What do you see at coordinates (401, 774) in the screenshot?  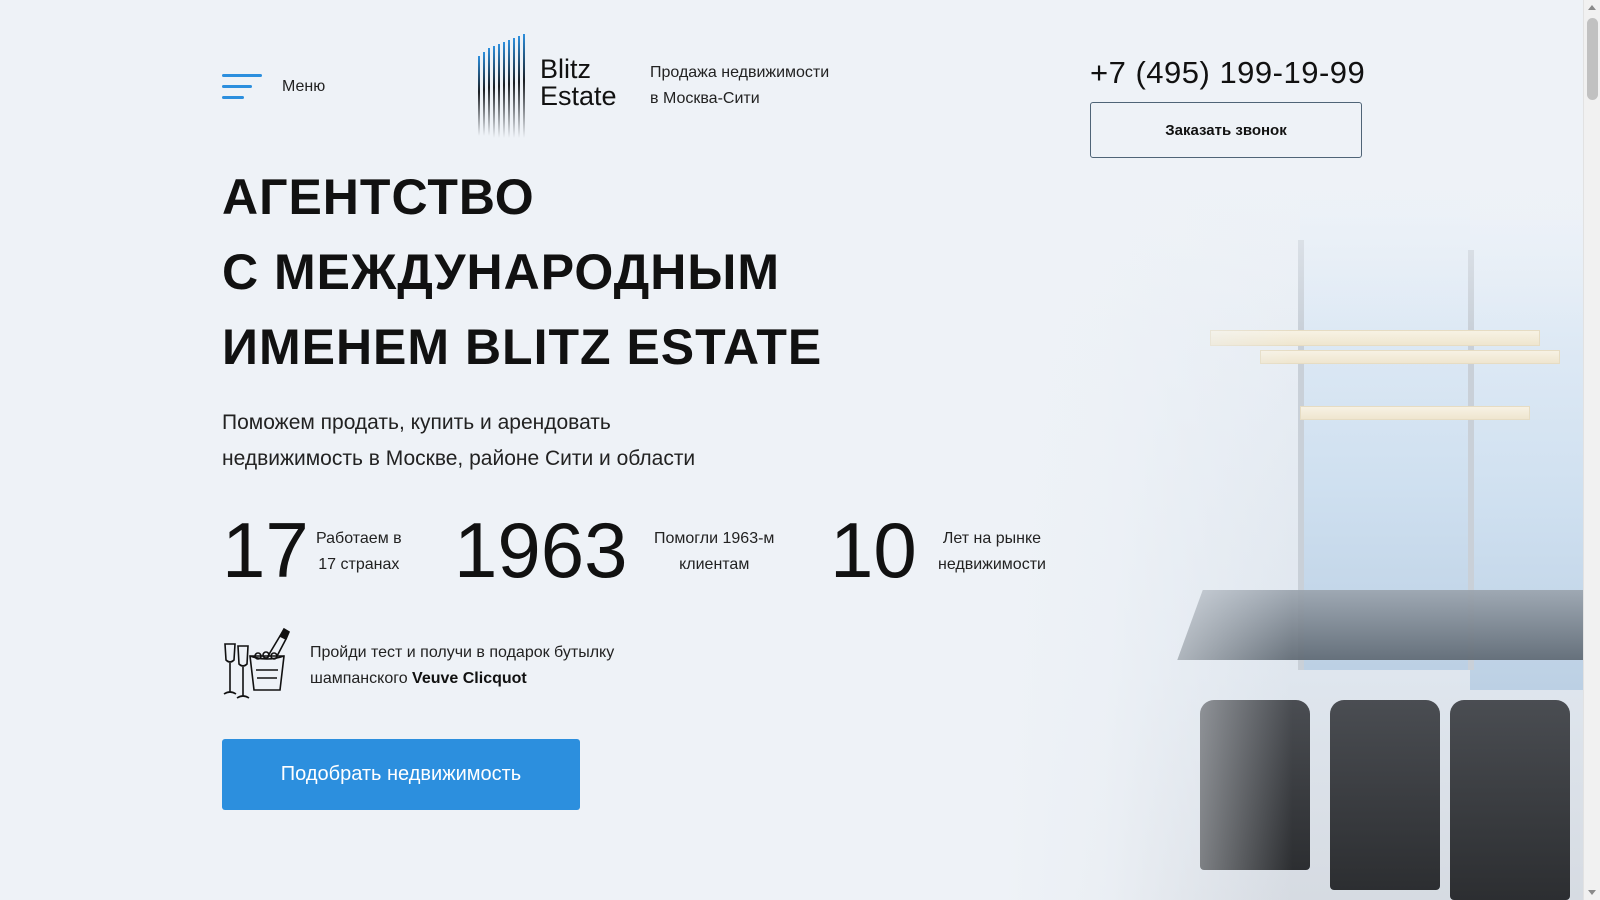 I see `find-property-button: Подобрать недвижимость` at bounding box center [401, 774].